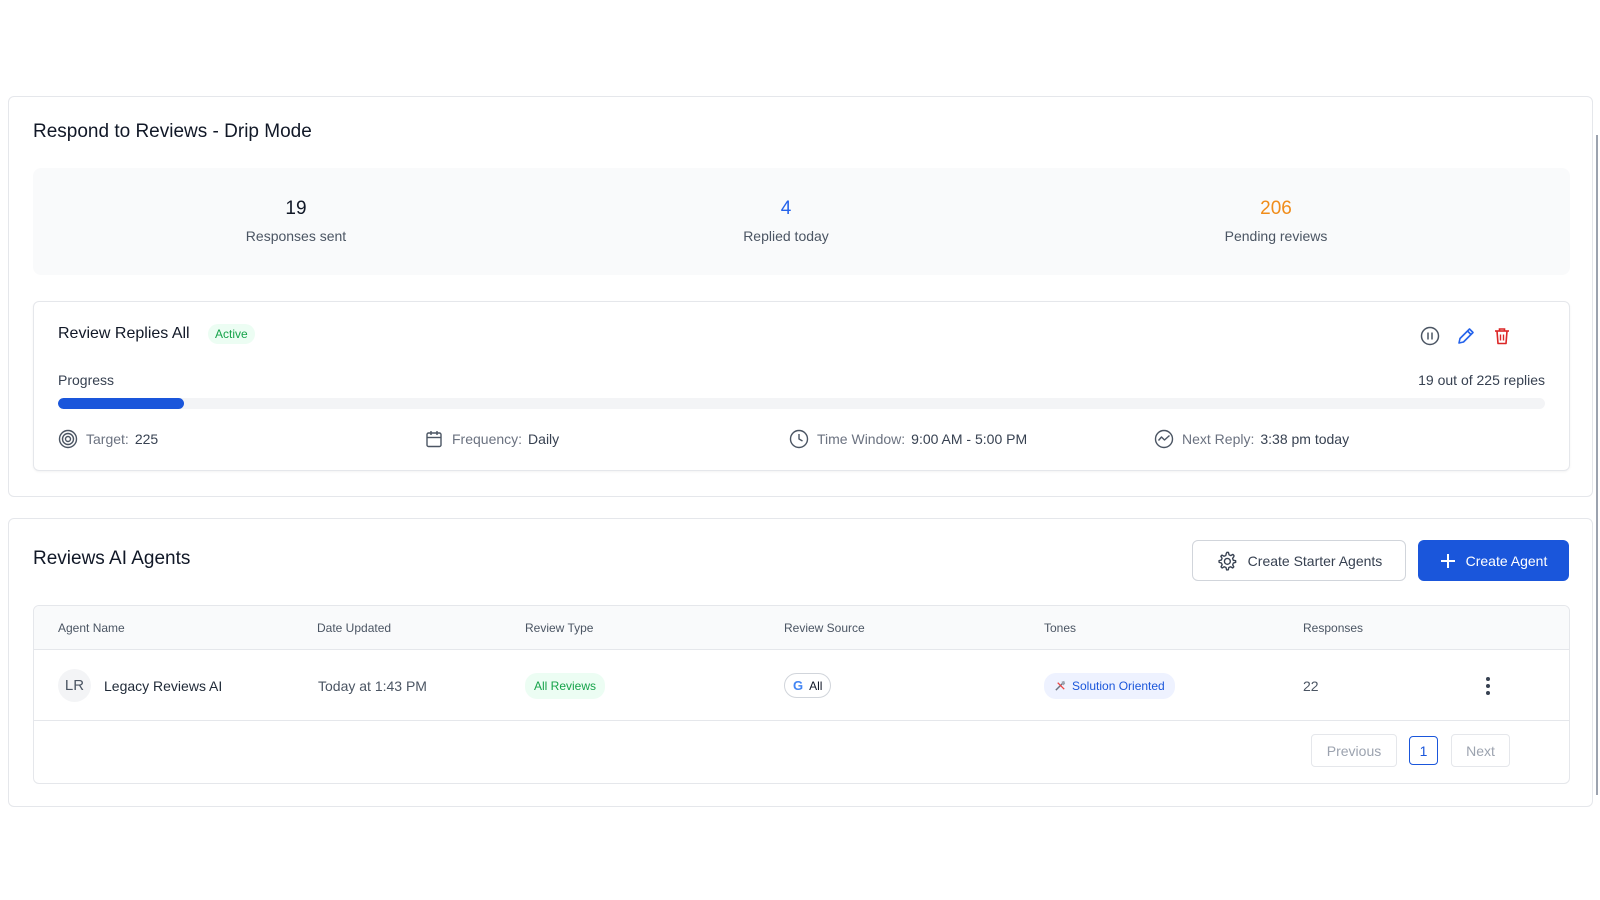 The height and width of the screenshot is (900, 1600). I want to click on campaign-name: Review Replies All, so click(124, 333).